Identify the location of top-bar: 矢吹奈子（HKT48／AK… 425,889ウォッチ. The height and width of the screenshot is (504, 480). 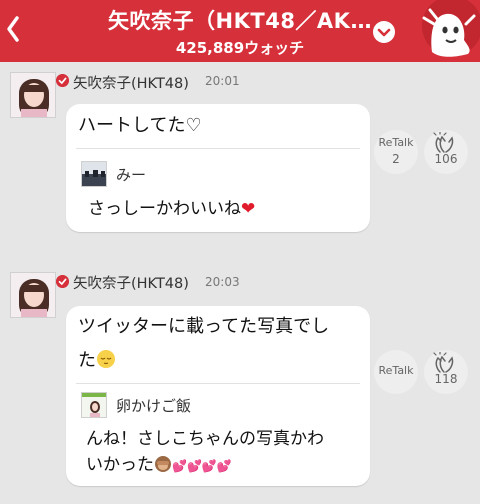
(240, 31).